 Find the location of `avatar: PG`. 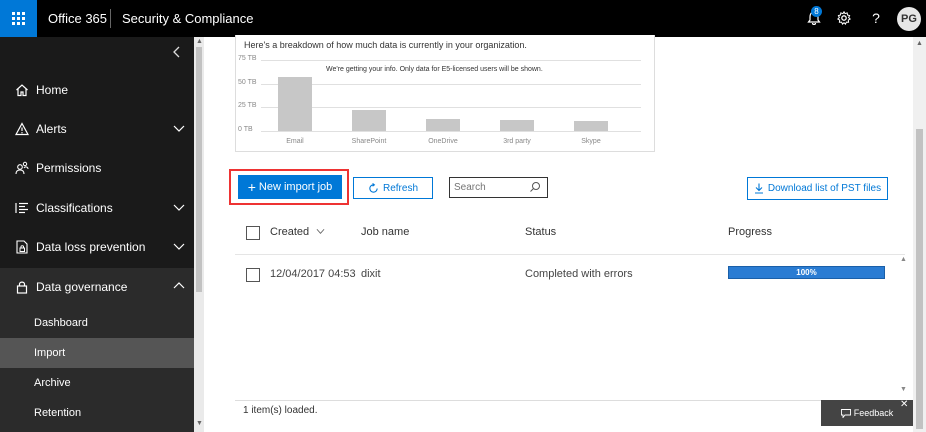

avatar: PG is located at coordinates (909, 19).